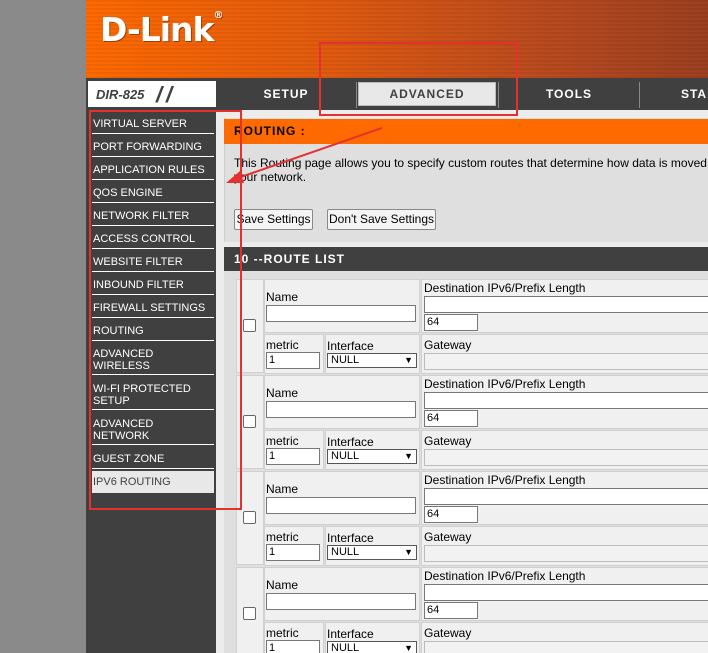 This screenshot has height=653, width=708. I want to click on annotation-arrow, so click(304, 155).